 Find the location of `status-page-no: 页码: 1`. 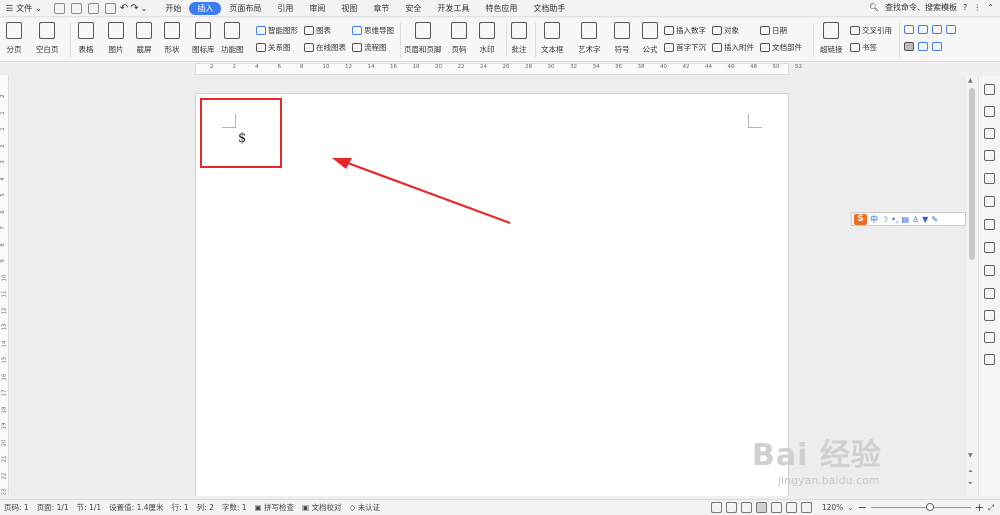

status-page-no: 页码: 1 is located at coordinates (16, 507).